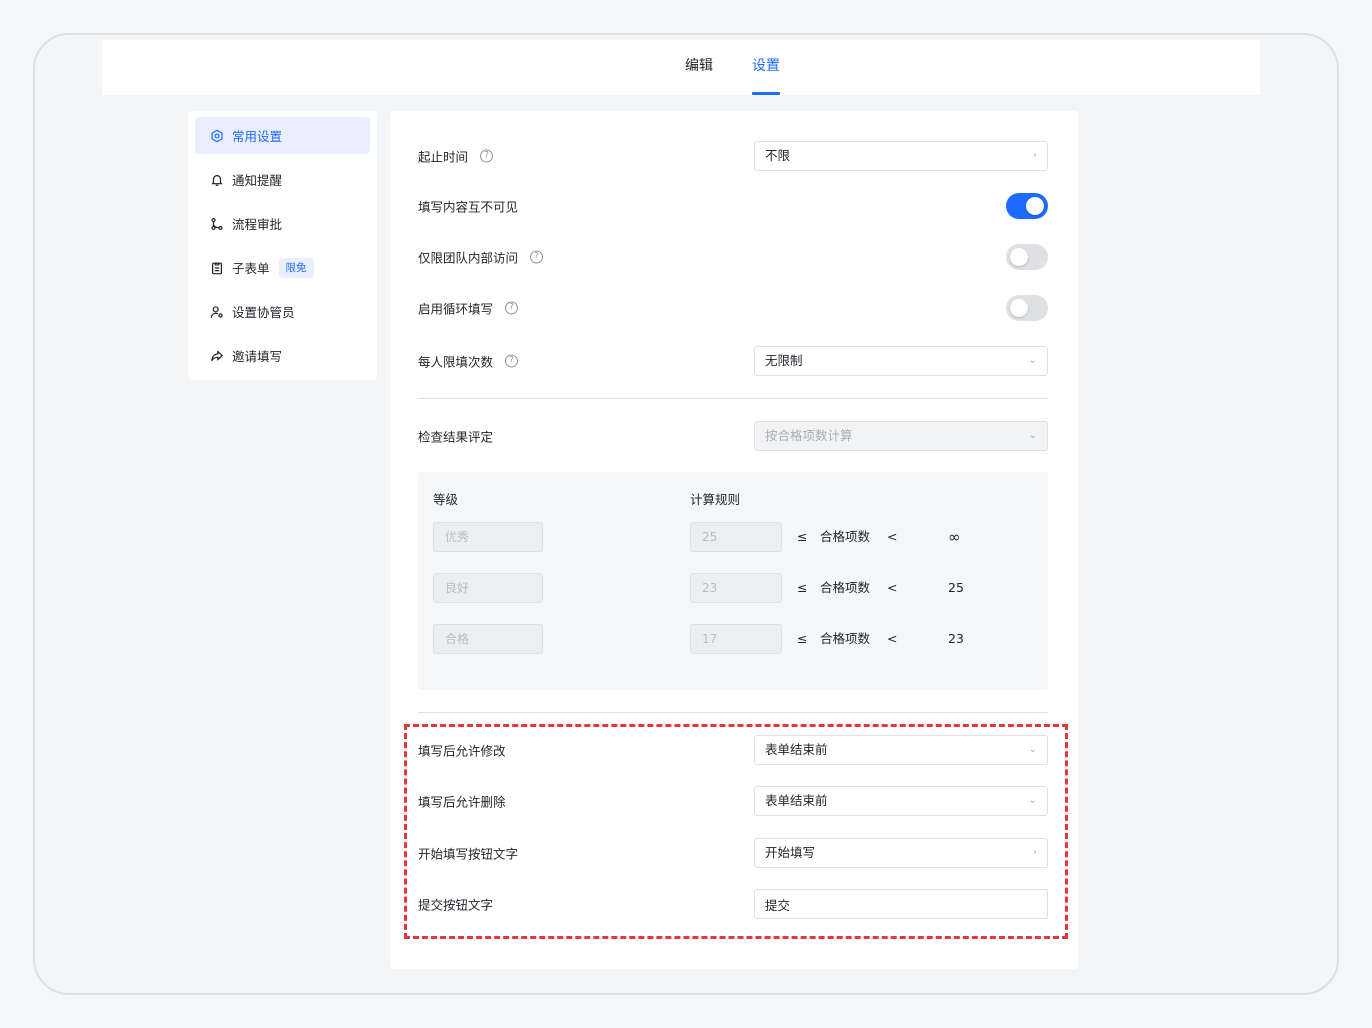  I want to click on allow-delete-row: 填写后允许删除 表单结束前 ⌄, so click(733, 801).